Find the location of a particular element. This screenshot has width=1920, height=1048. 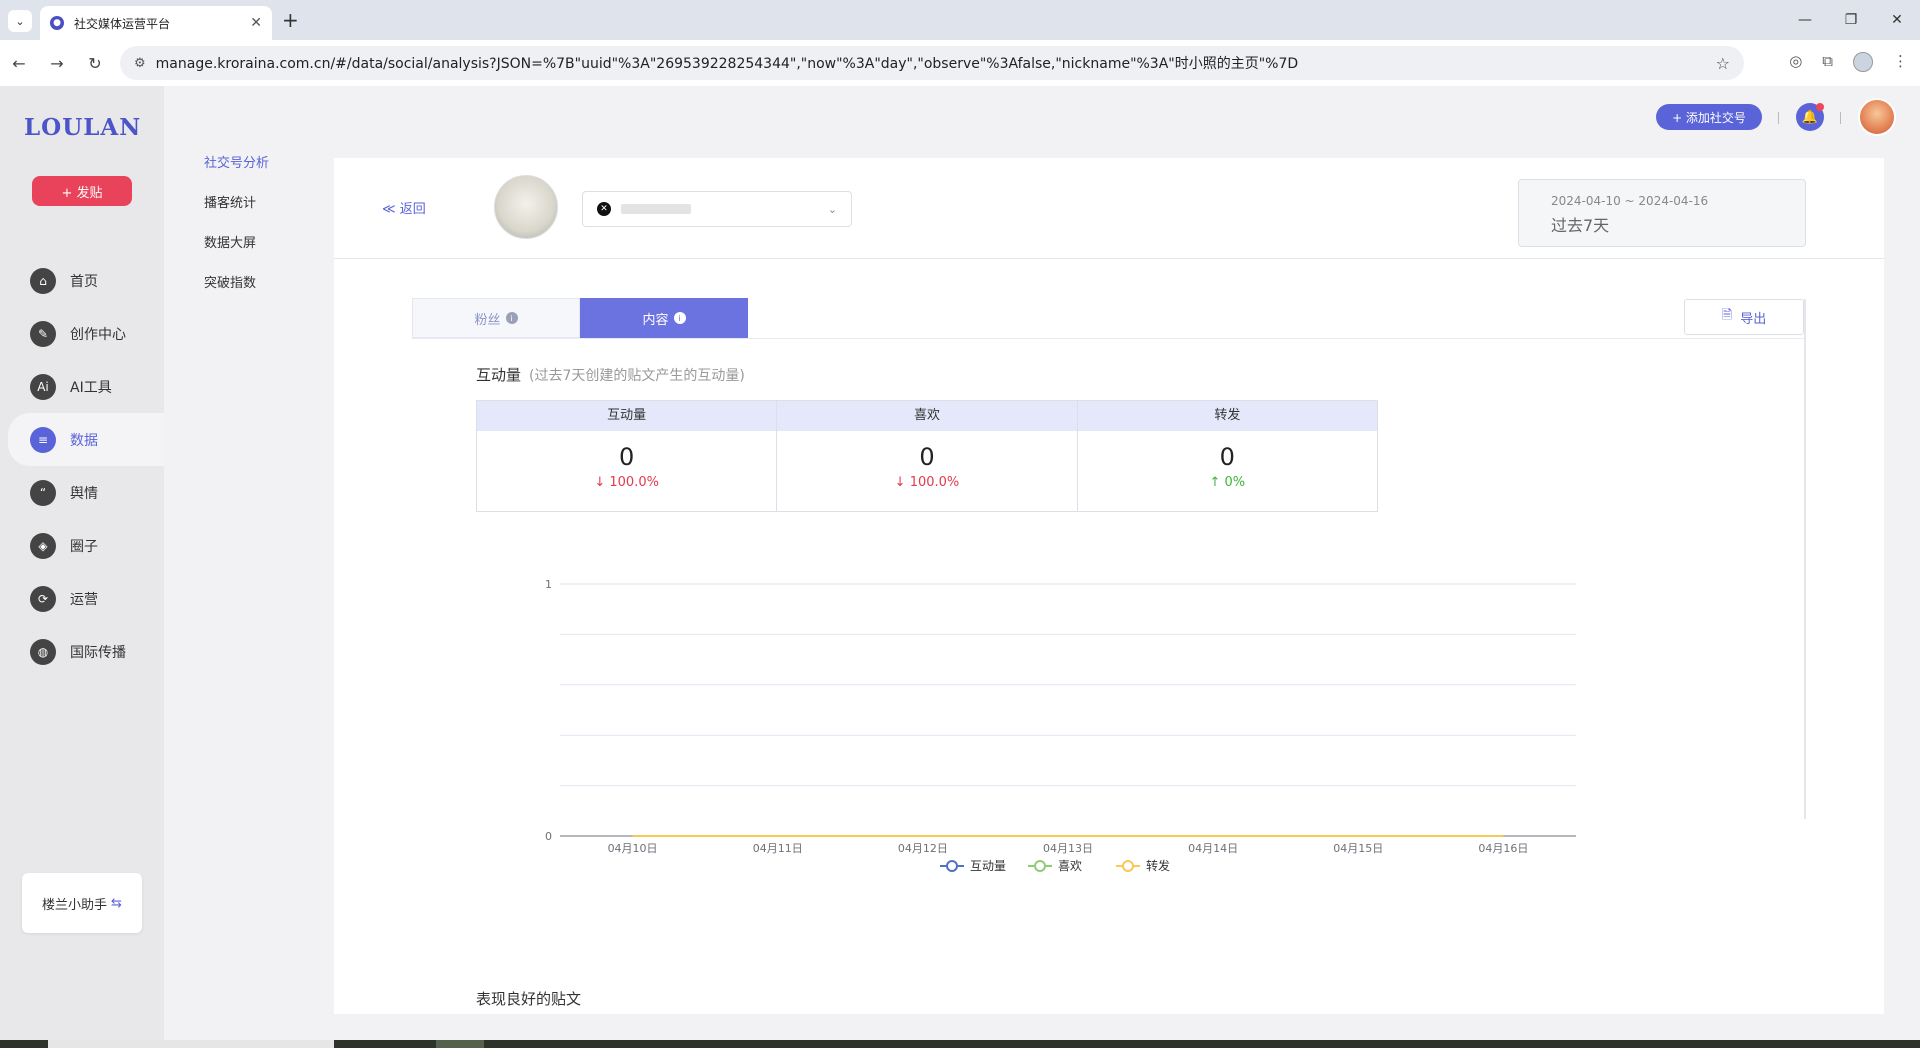

globe-icon: ◍ is located at coordinates (43, 651).